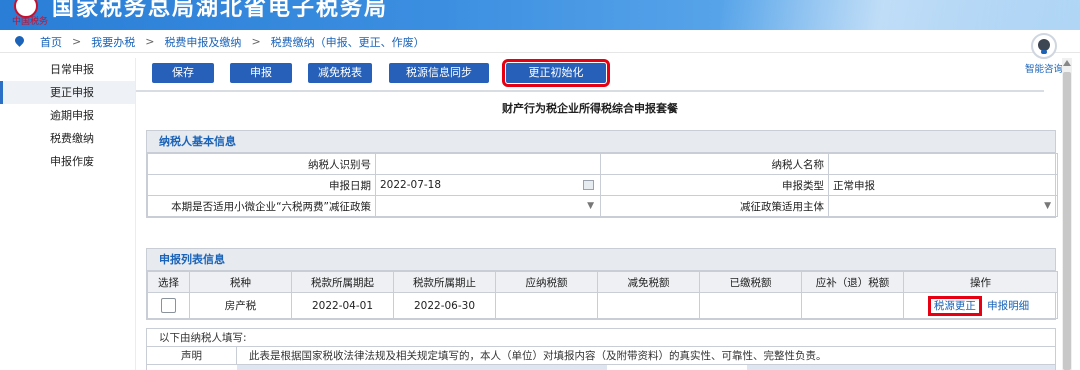 The width and height of the screenshot is (1080, 370). What do you see at coordinates (714, 164) in the screenshot?
I see `taxpayer-name-label: 纳税人名称` at bounding box center [714, 164].